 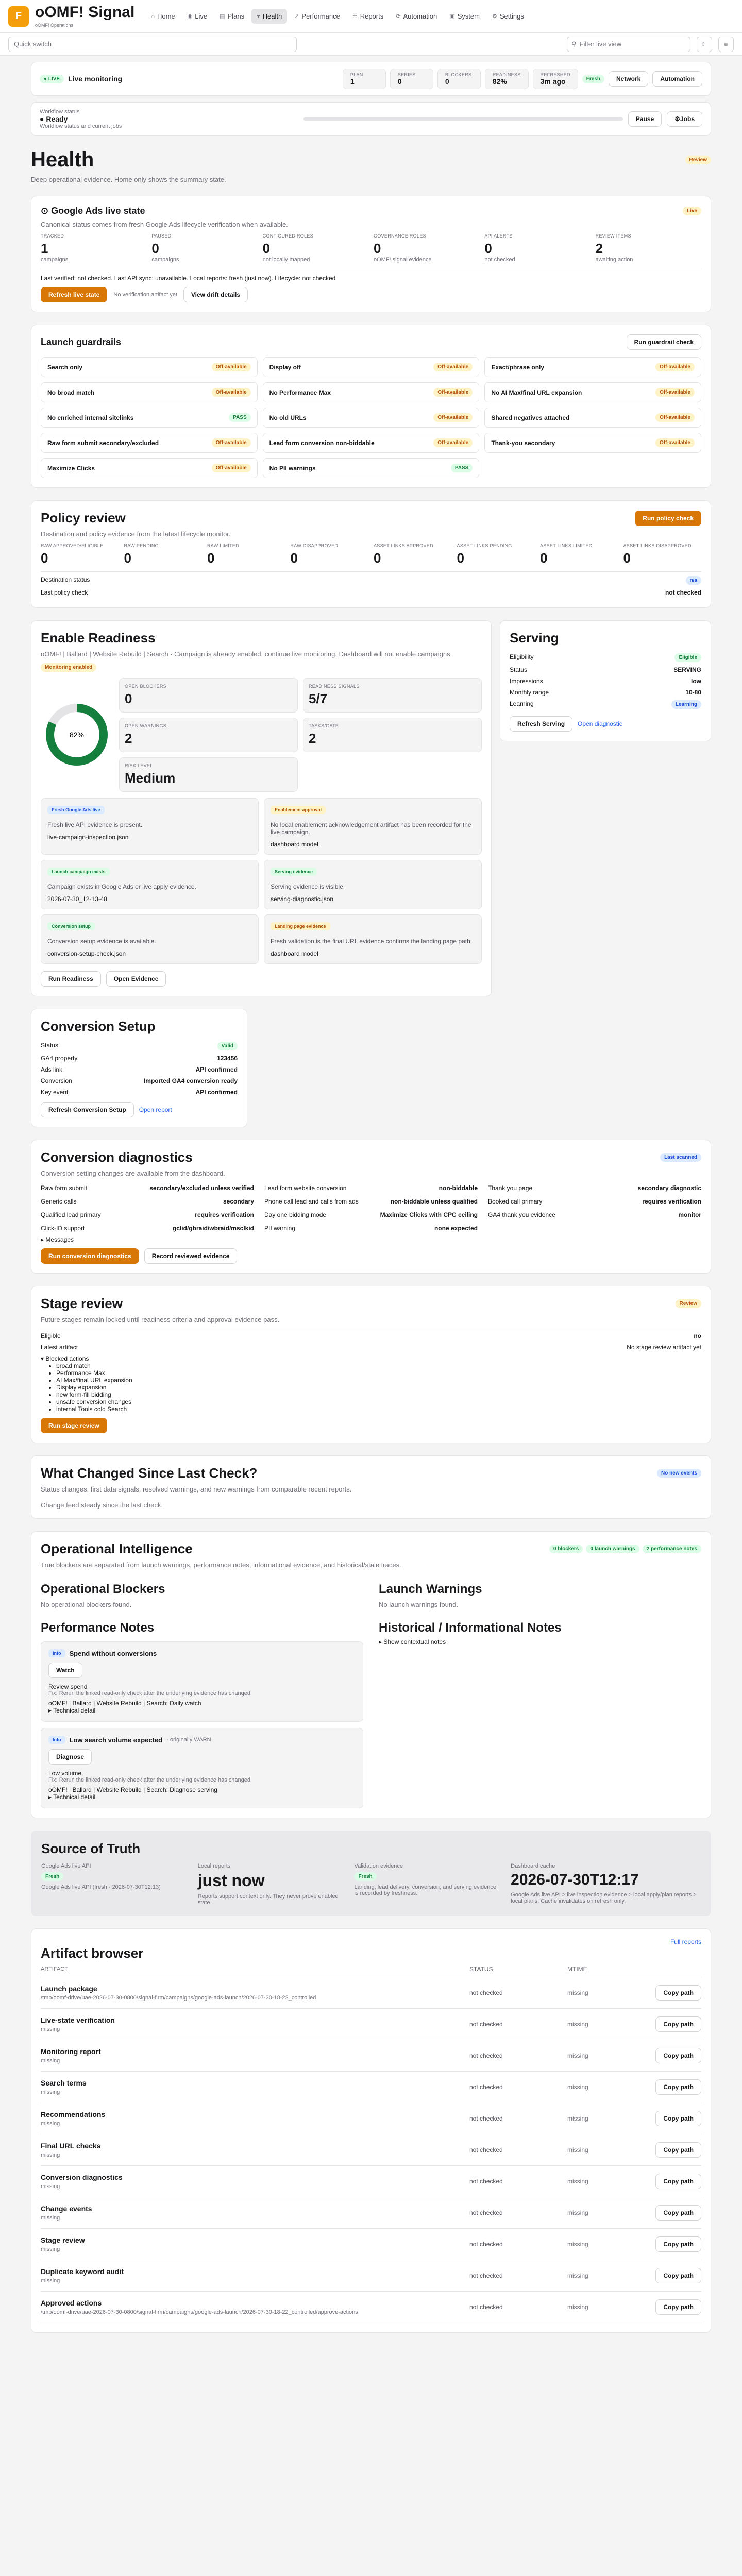 I want to click on artifact-mtime: missing, so click(x=577, y=2275).